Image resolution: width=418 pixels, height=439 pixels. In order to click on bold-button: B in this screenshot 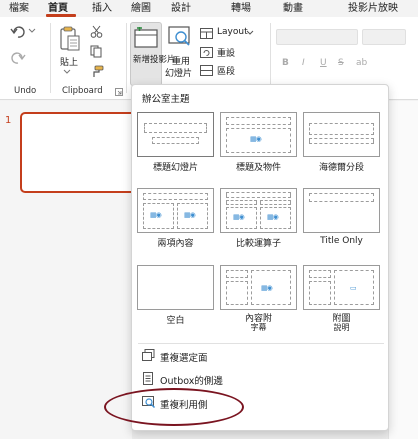, I will do `click(285, 63)`.